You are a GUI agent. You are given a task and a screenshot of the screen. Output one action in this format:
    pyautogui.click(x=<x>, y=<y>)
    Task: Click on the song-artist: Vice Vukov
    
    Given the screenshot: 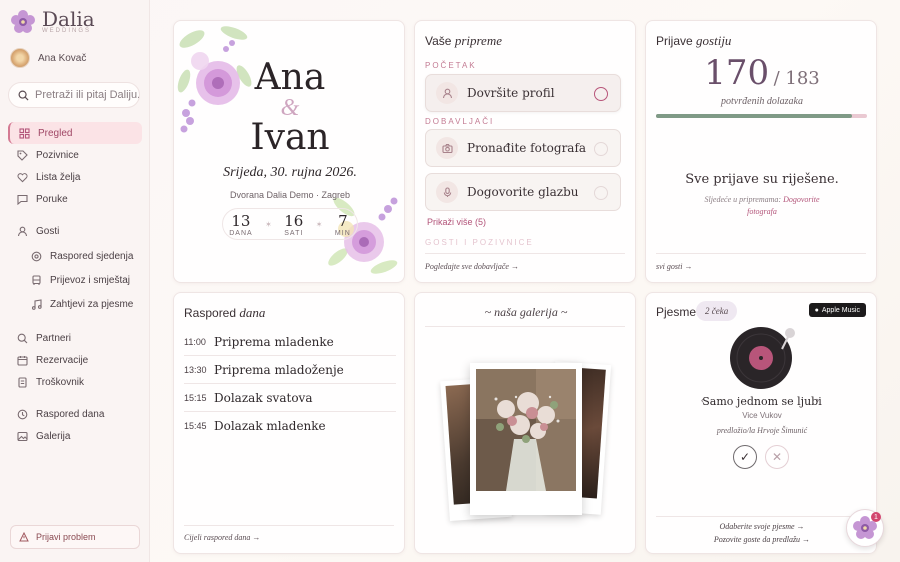 What is the action you would take?
    pyautogui.click(x=762, y=415)
    